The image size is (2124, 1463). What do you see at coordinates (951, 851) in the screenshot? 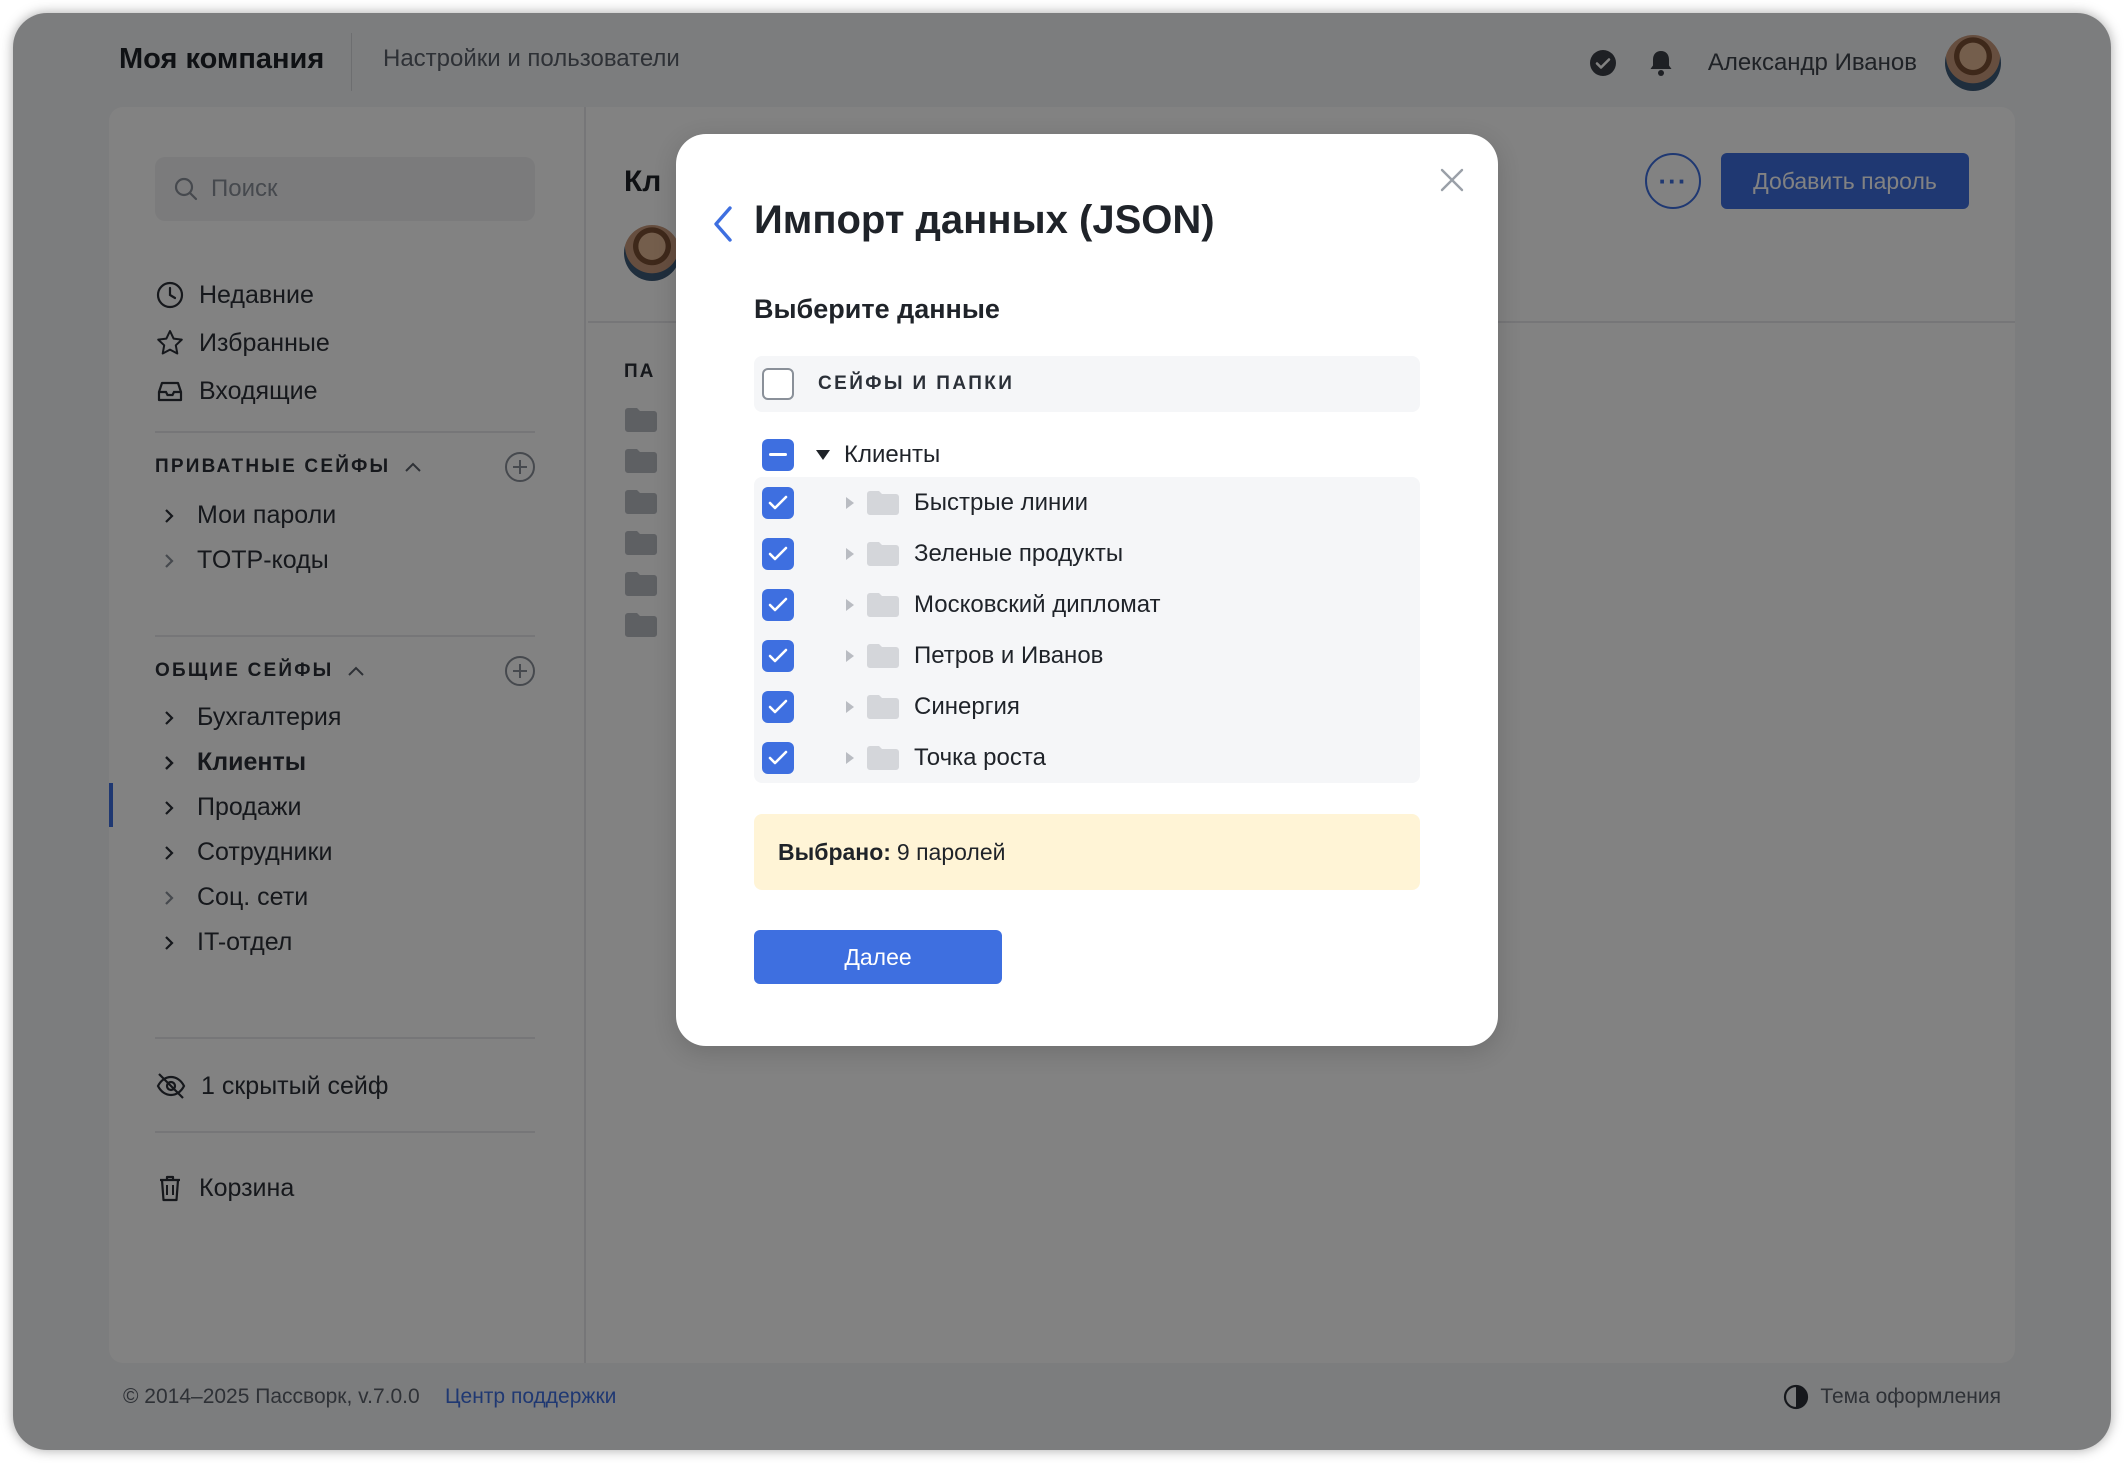
I see `summary-value: 9 паролей` at bounding box center [951, 851].